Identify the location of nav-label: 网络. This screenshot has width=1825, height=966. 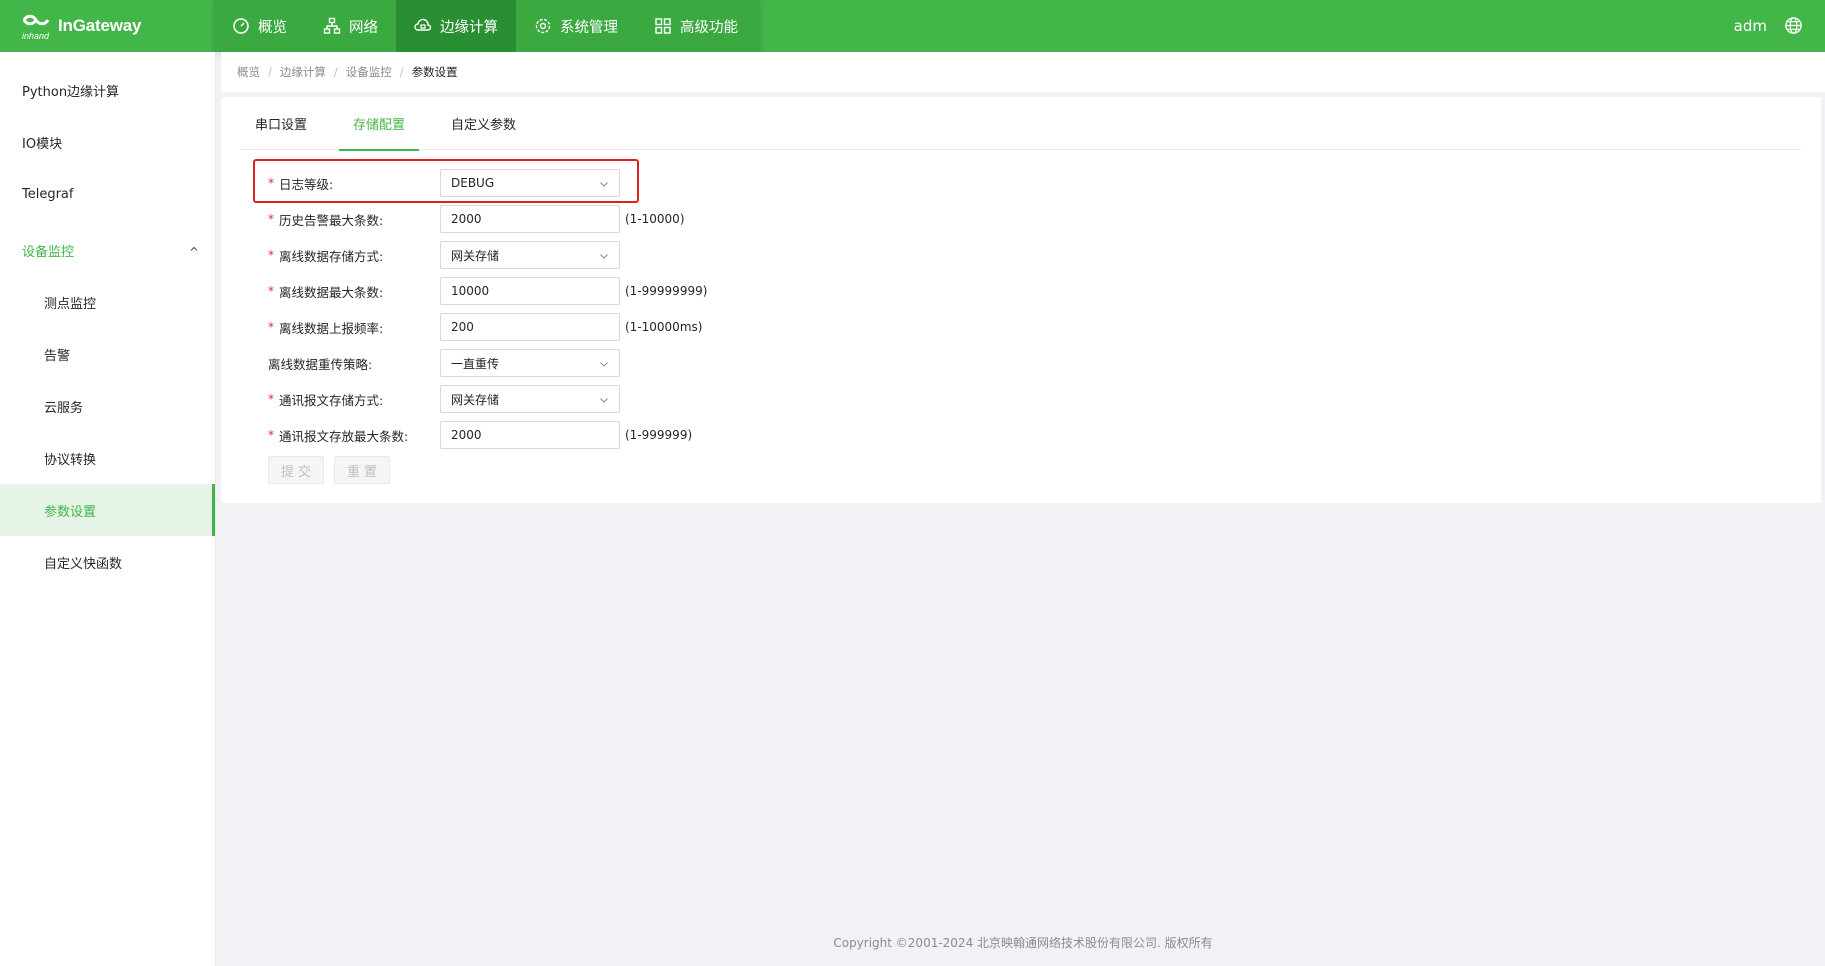
(363, 27).